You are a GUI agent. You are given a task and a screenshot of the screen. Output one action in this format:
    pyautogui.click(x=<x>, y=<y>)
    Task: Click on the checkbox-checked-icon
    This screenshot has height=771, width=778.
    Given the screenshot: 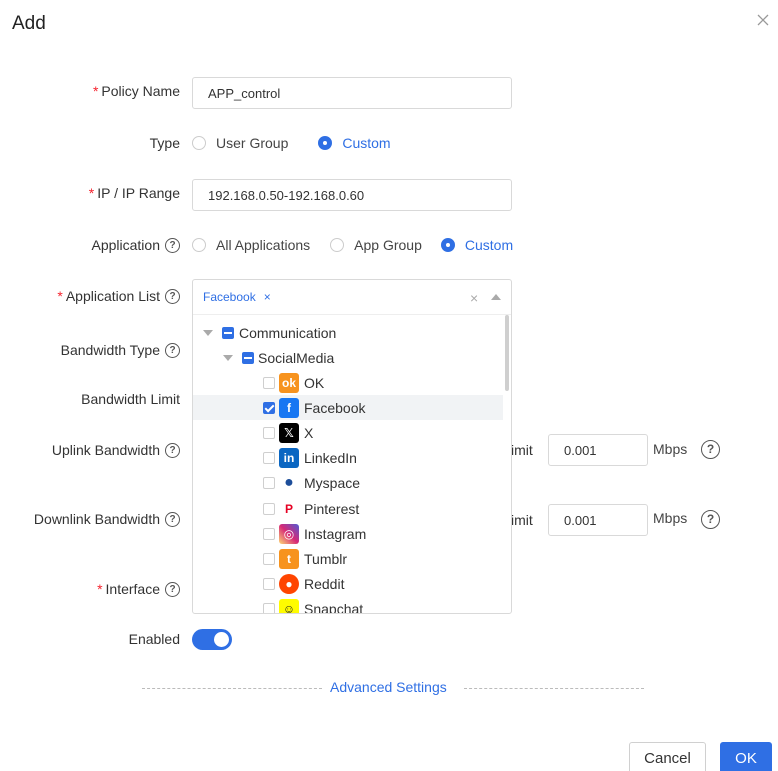 What is the action you would take?
    pyautogui.click(x=269, y=407)
    